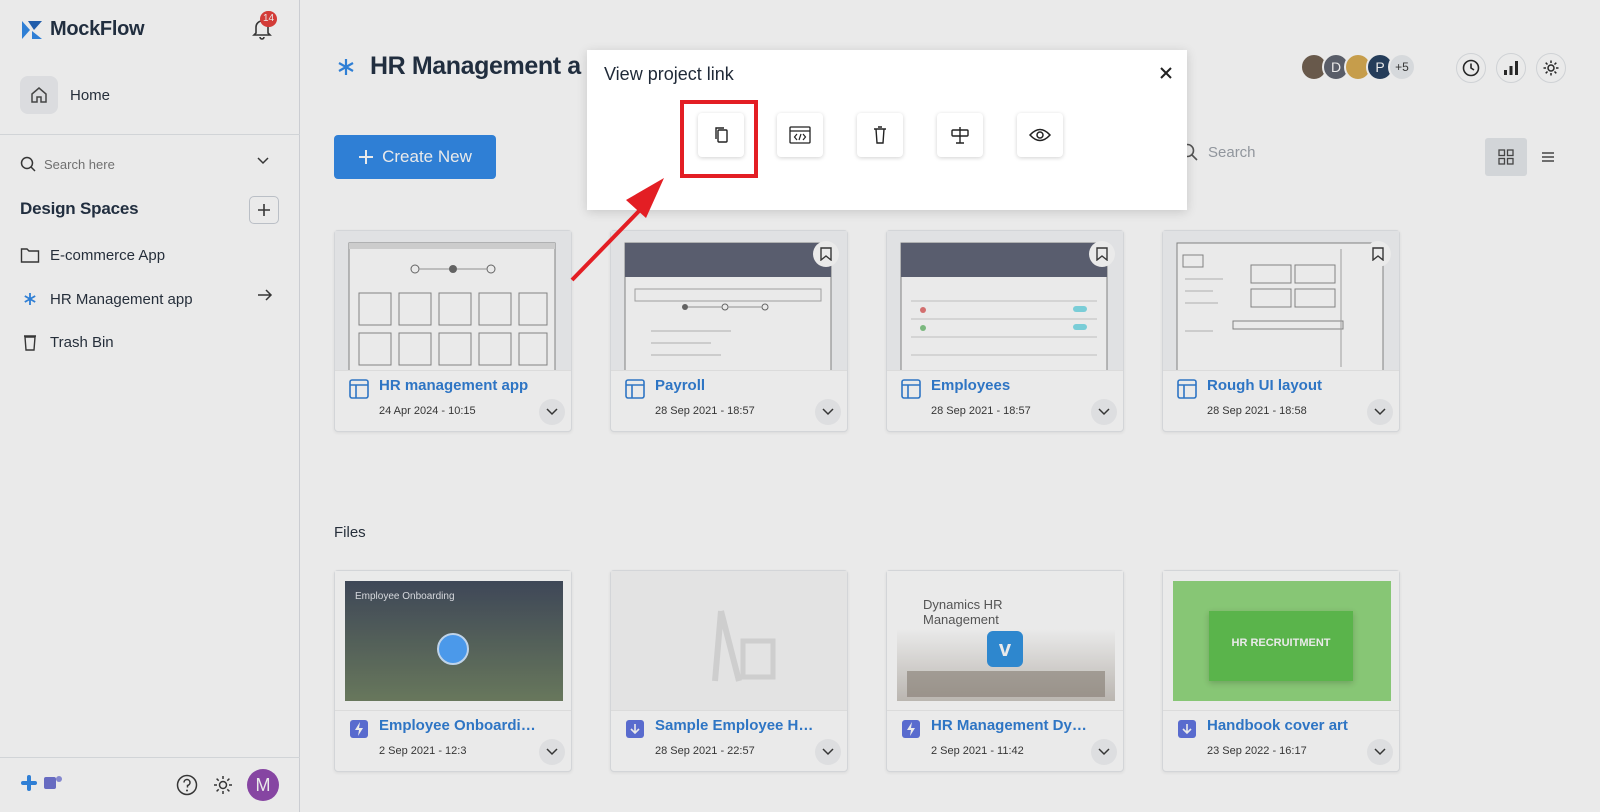 This screenshot has height=812, width=1600. I want to click on close-icon, so click(1166, 73).